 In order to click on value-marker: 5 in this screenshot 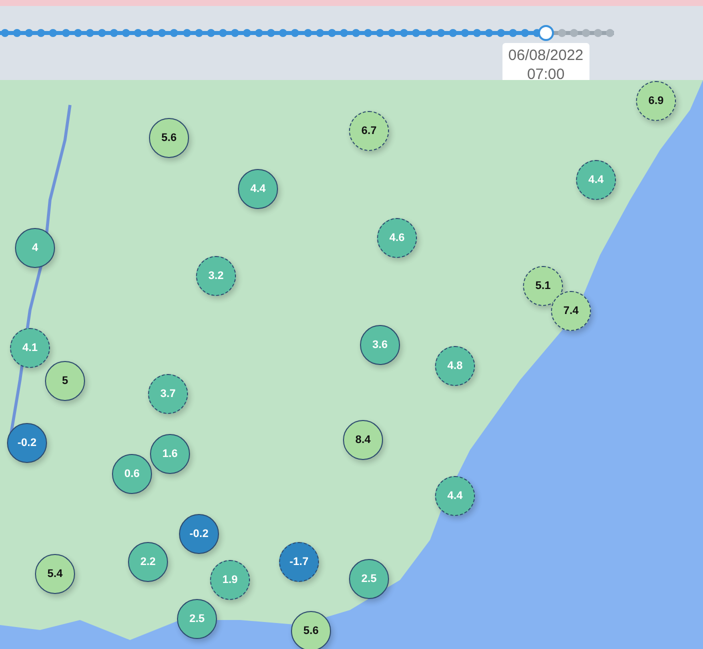, I will do `click(65, 381)`.